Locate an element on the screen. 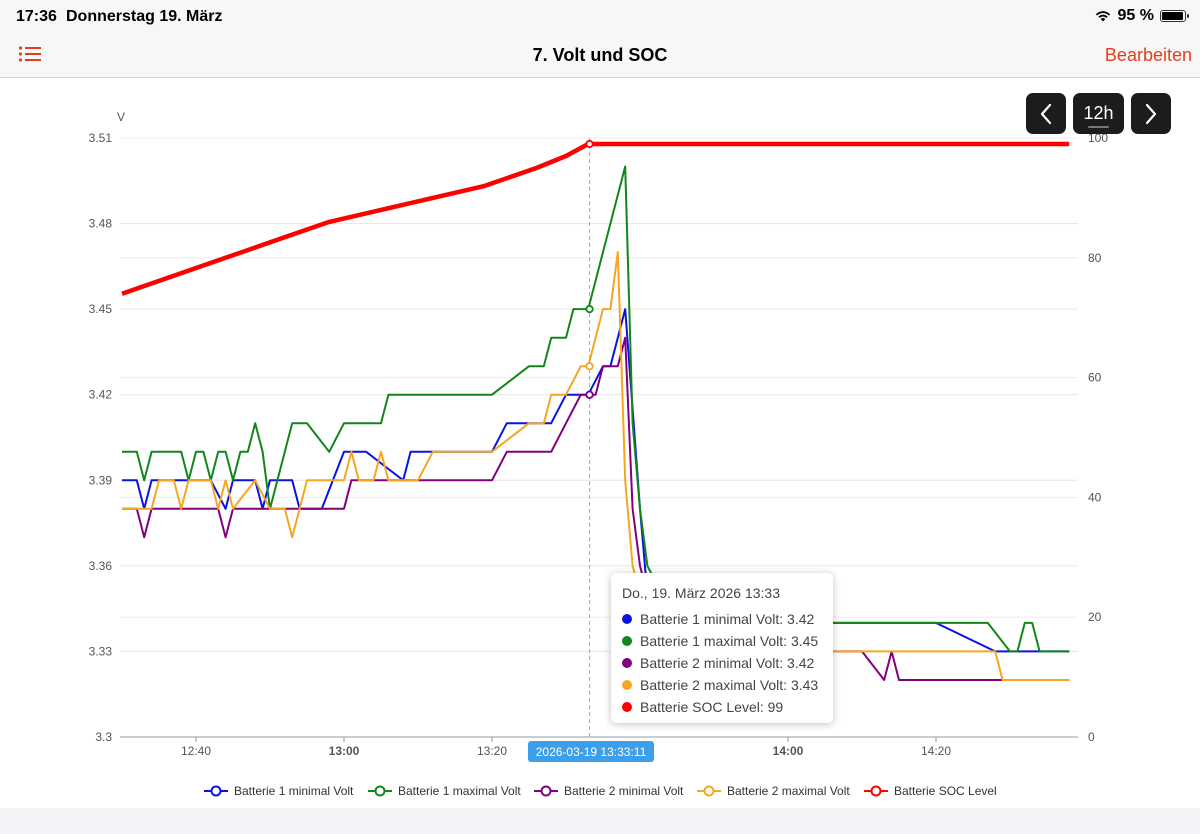 This screenshot has height=834, width=1200. legend-label: Batterie 1 maximal Volt is located at coordinates (459, 791).